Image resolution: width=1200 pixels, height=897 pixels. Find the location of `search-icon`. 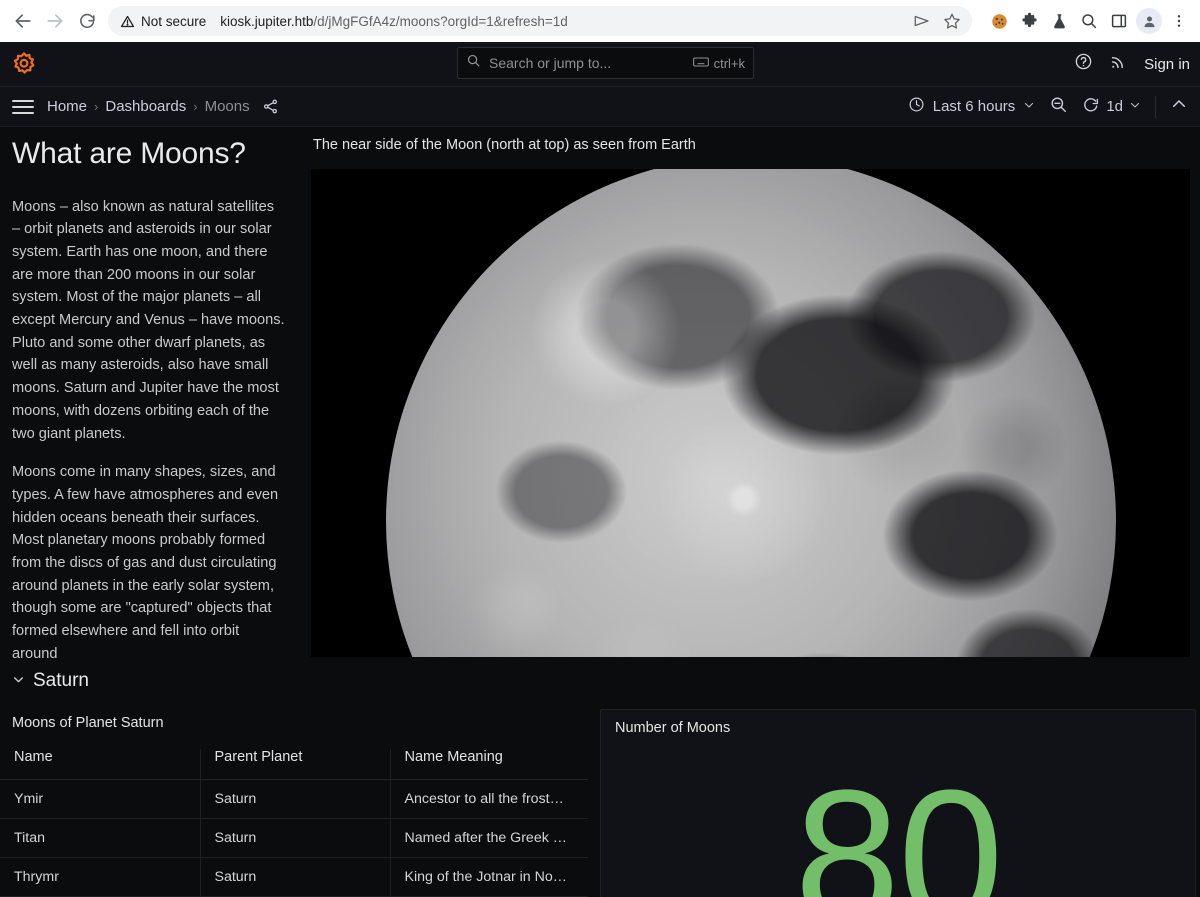

search-icon is located at coordinates (473, 63).